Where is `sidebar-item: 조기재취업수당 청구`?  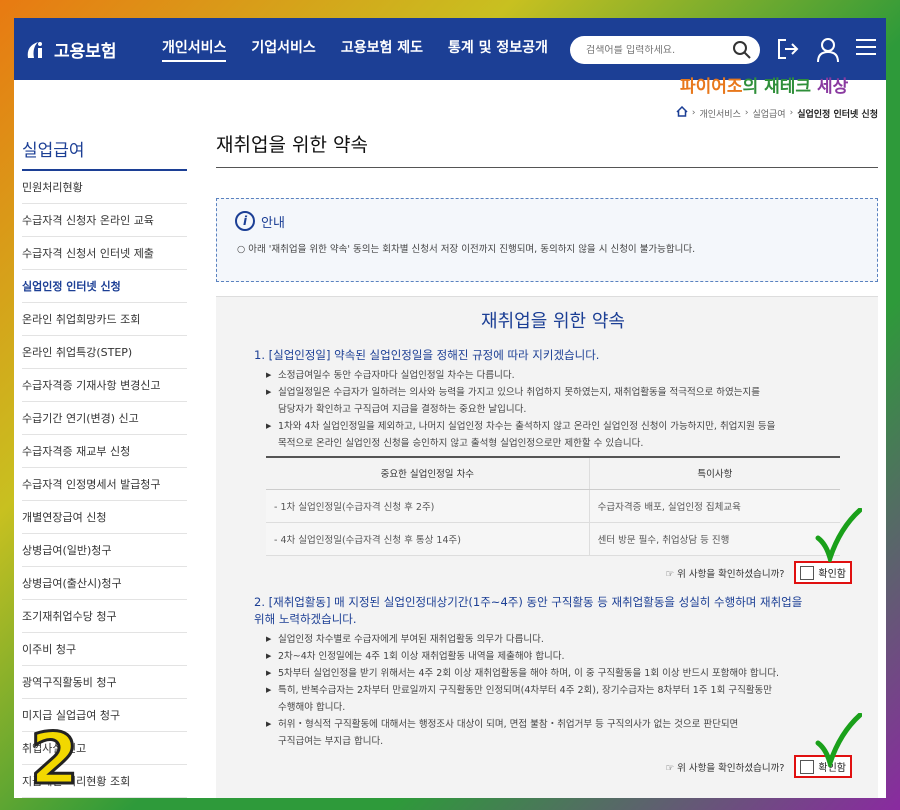
sidebar-item: 조기재취업수당 청구 is located at coordinates (104, 616).